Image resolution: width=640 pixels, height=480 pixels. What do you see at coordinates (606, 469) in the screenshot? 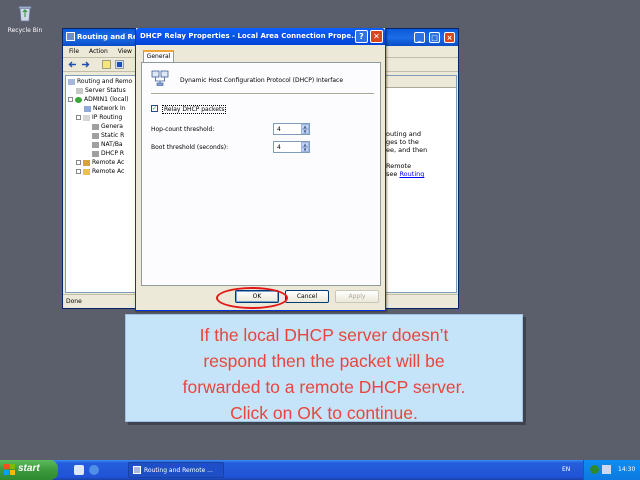
I see `volume-tray-icon` at bounding box center [606, 469].